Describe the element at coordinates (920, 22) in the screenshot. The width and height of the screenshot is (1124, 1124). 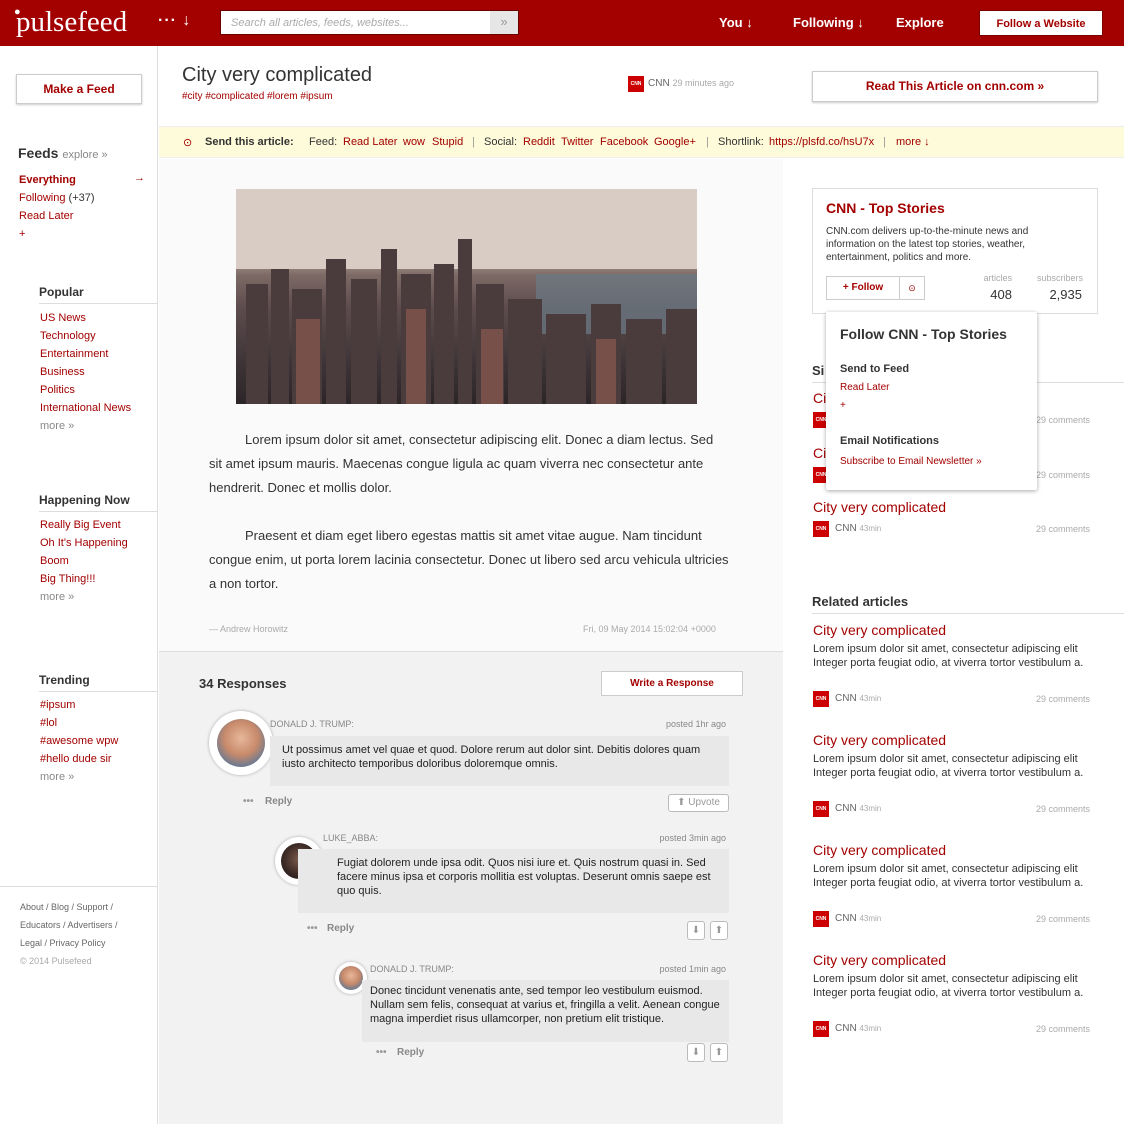
I see `nav-explore: Explore` at that location.